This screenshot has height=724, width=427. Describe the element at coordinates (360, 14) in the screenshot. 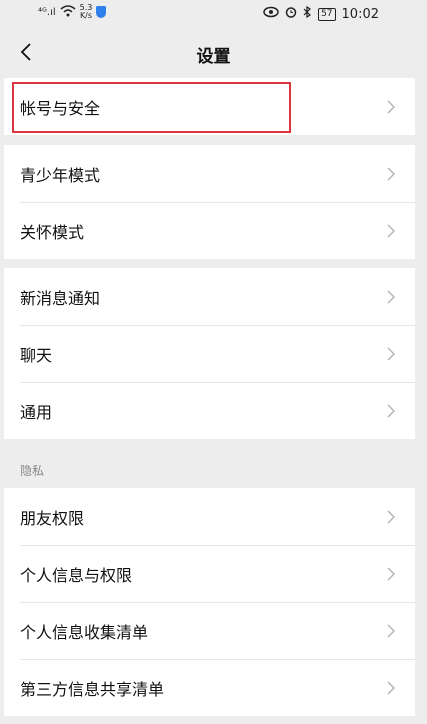

I see `clock-time: 10:02` at that location.